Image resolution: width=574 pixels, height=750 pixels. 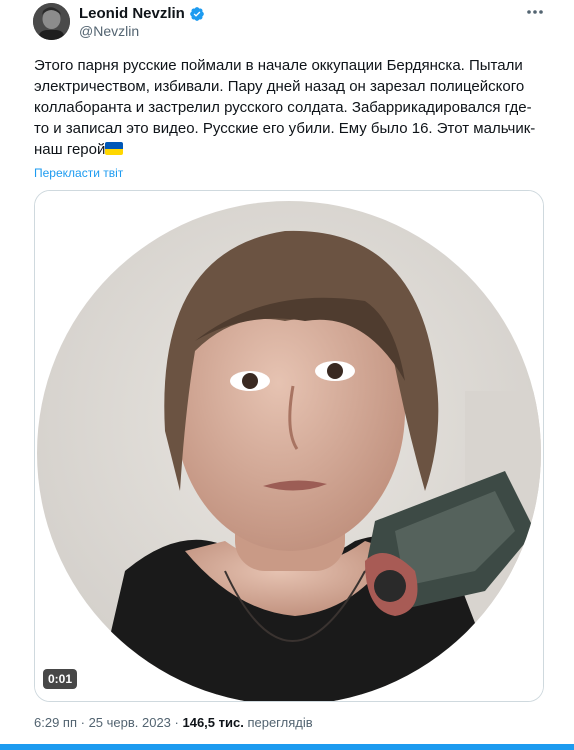 I want to click on more-options-button, so click(x=535, y=12).